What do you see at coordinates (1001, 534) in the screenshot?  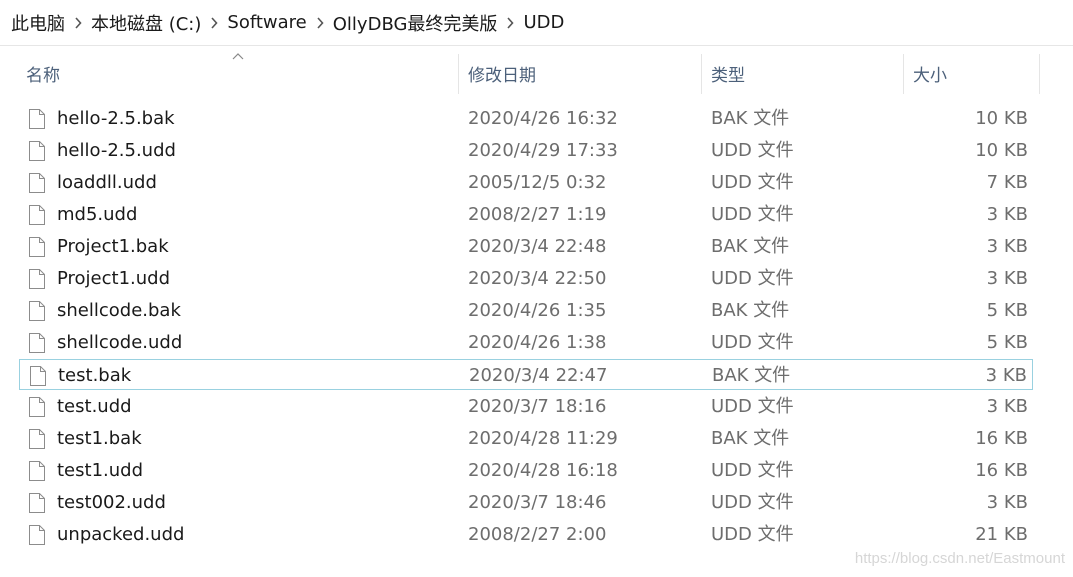 I see `file-size: 21 KB` at bounding box center [1001, 534].